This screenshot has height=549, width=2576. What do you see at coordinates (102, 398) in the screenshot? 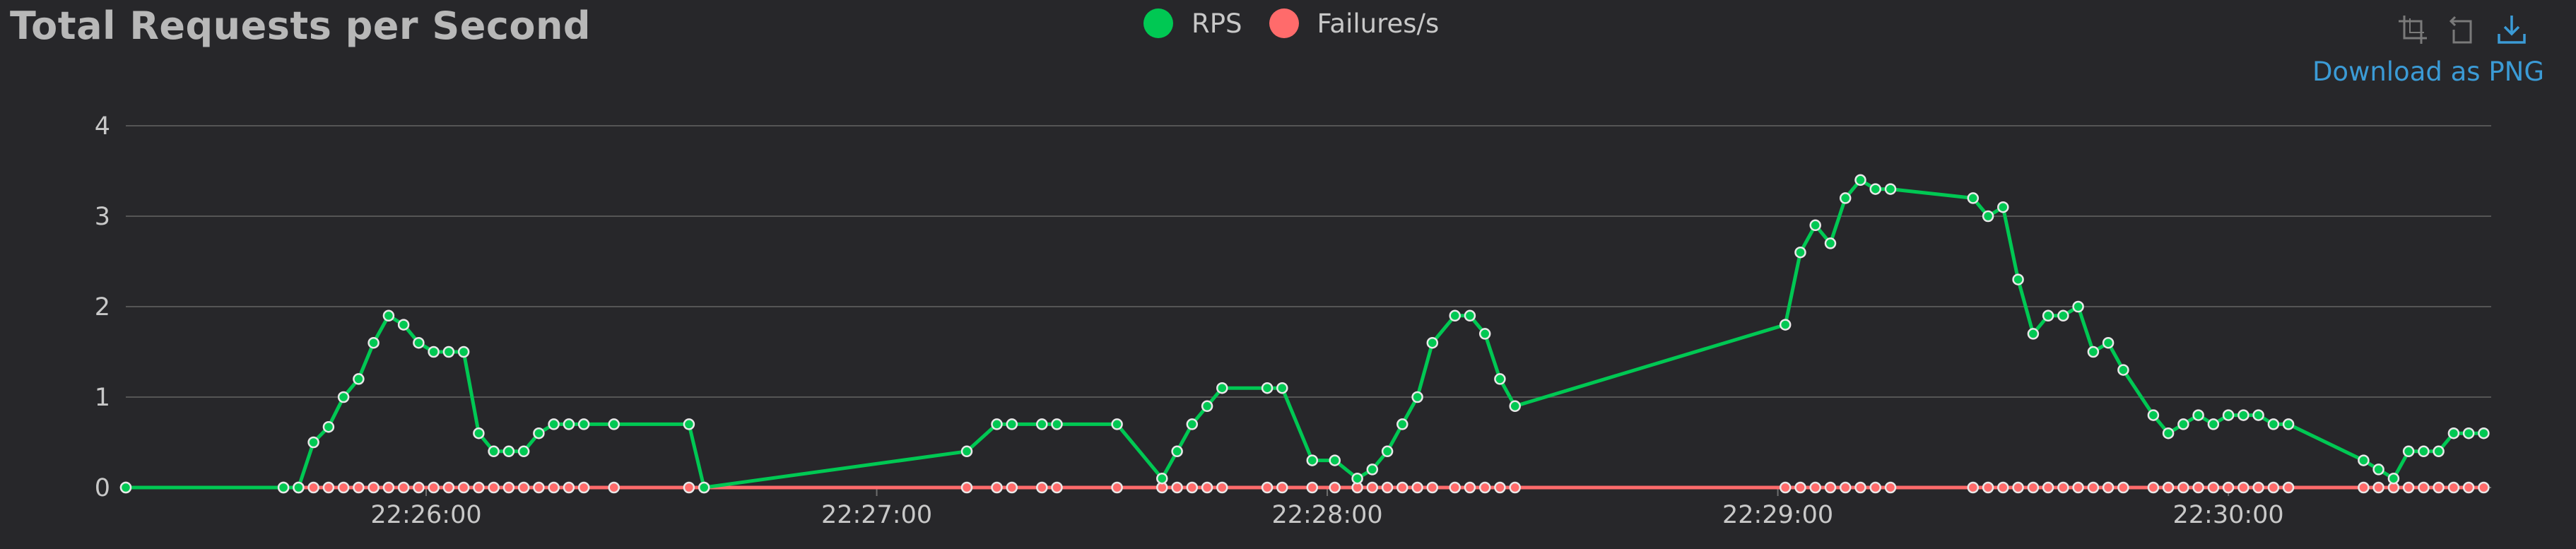
I see `y-tick-label: 1` at bounding box center [102, 398].